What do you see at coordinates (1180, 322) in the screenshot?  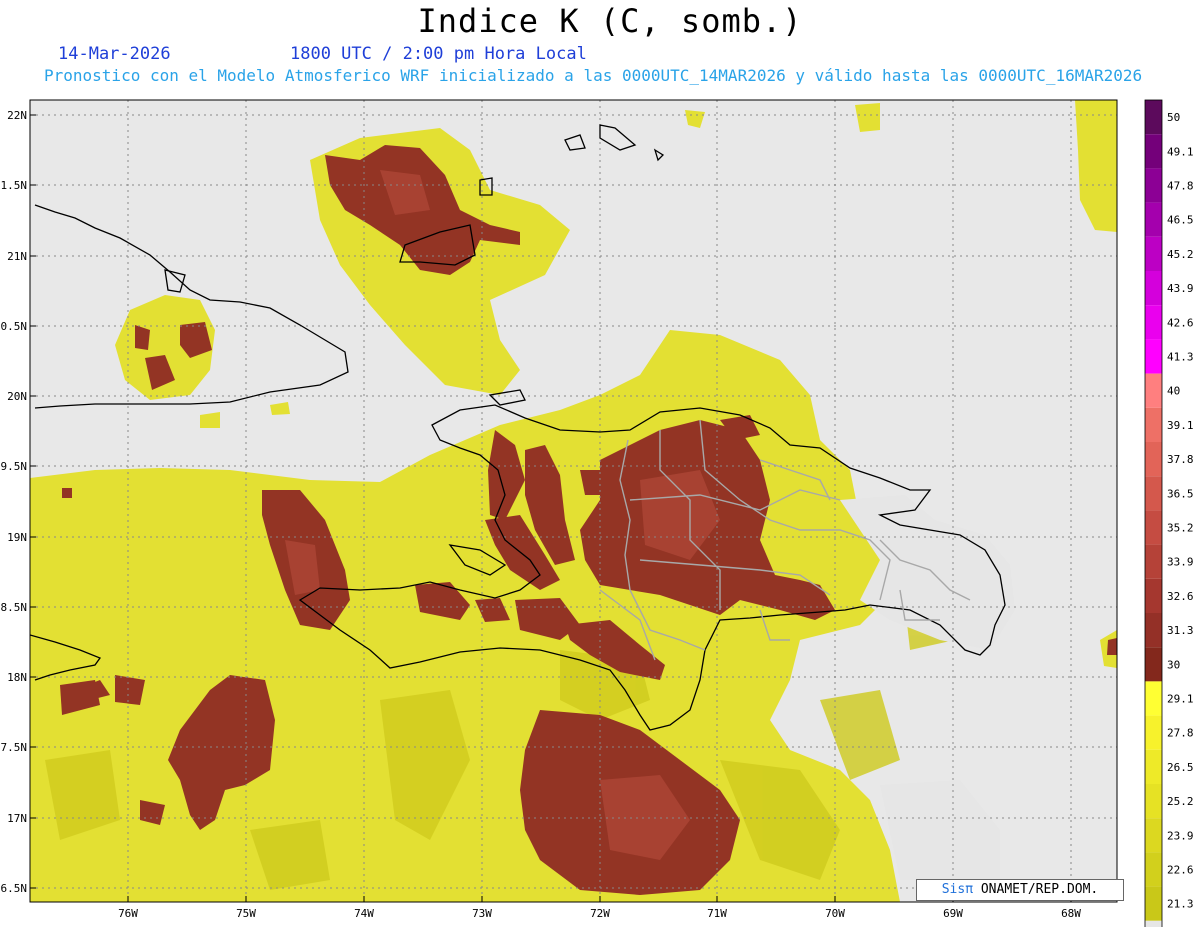 I see `colorbar-label: 42.6` at bounding box center [1180, 322].